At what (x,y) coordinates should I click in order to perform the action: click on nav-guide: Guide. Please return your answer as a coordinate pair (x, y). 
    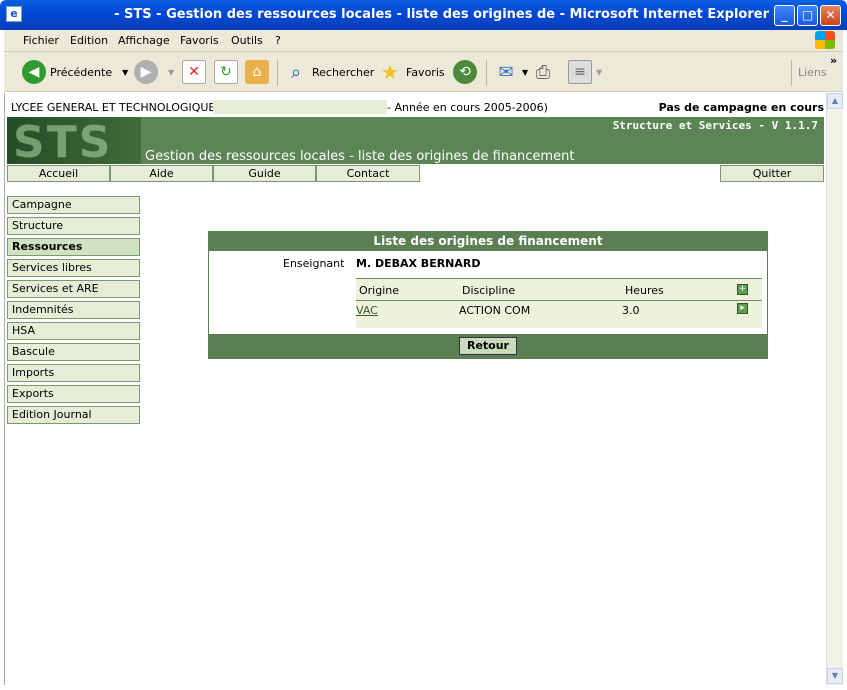
    Looking at the image, I should click on (264, 173).